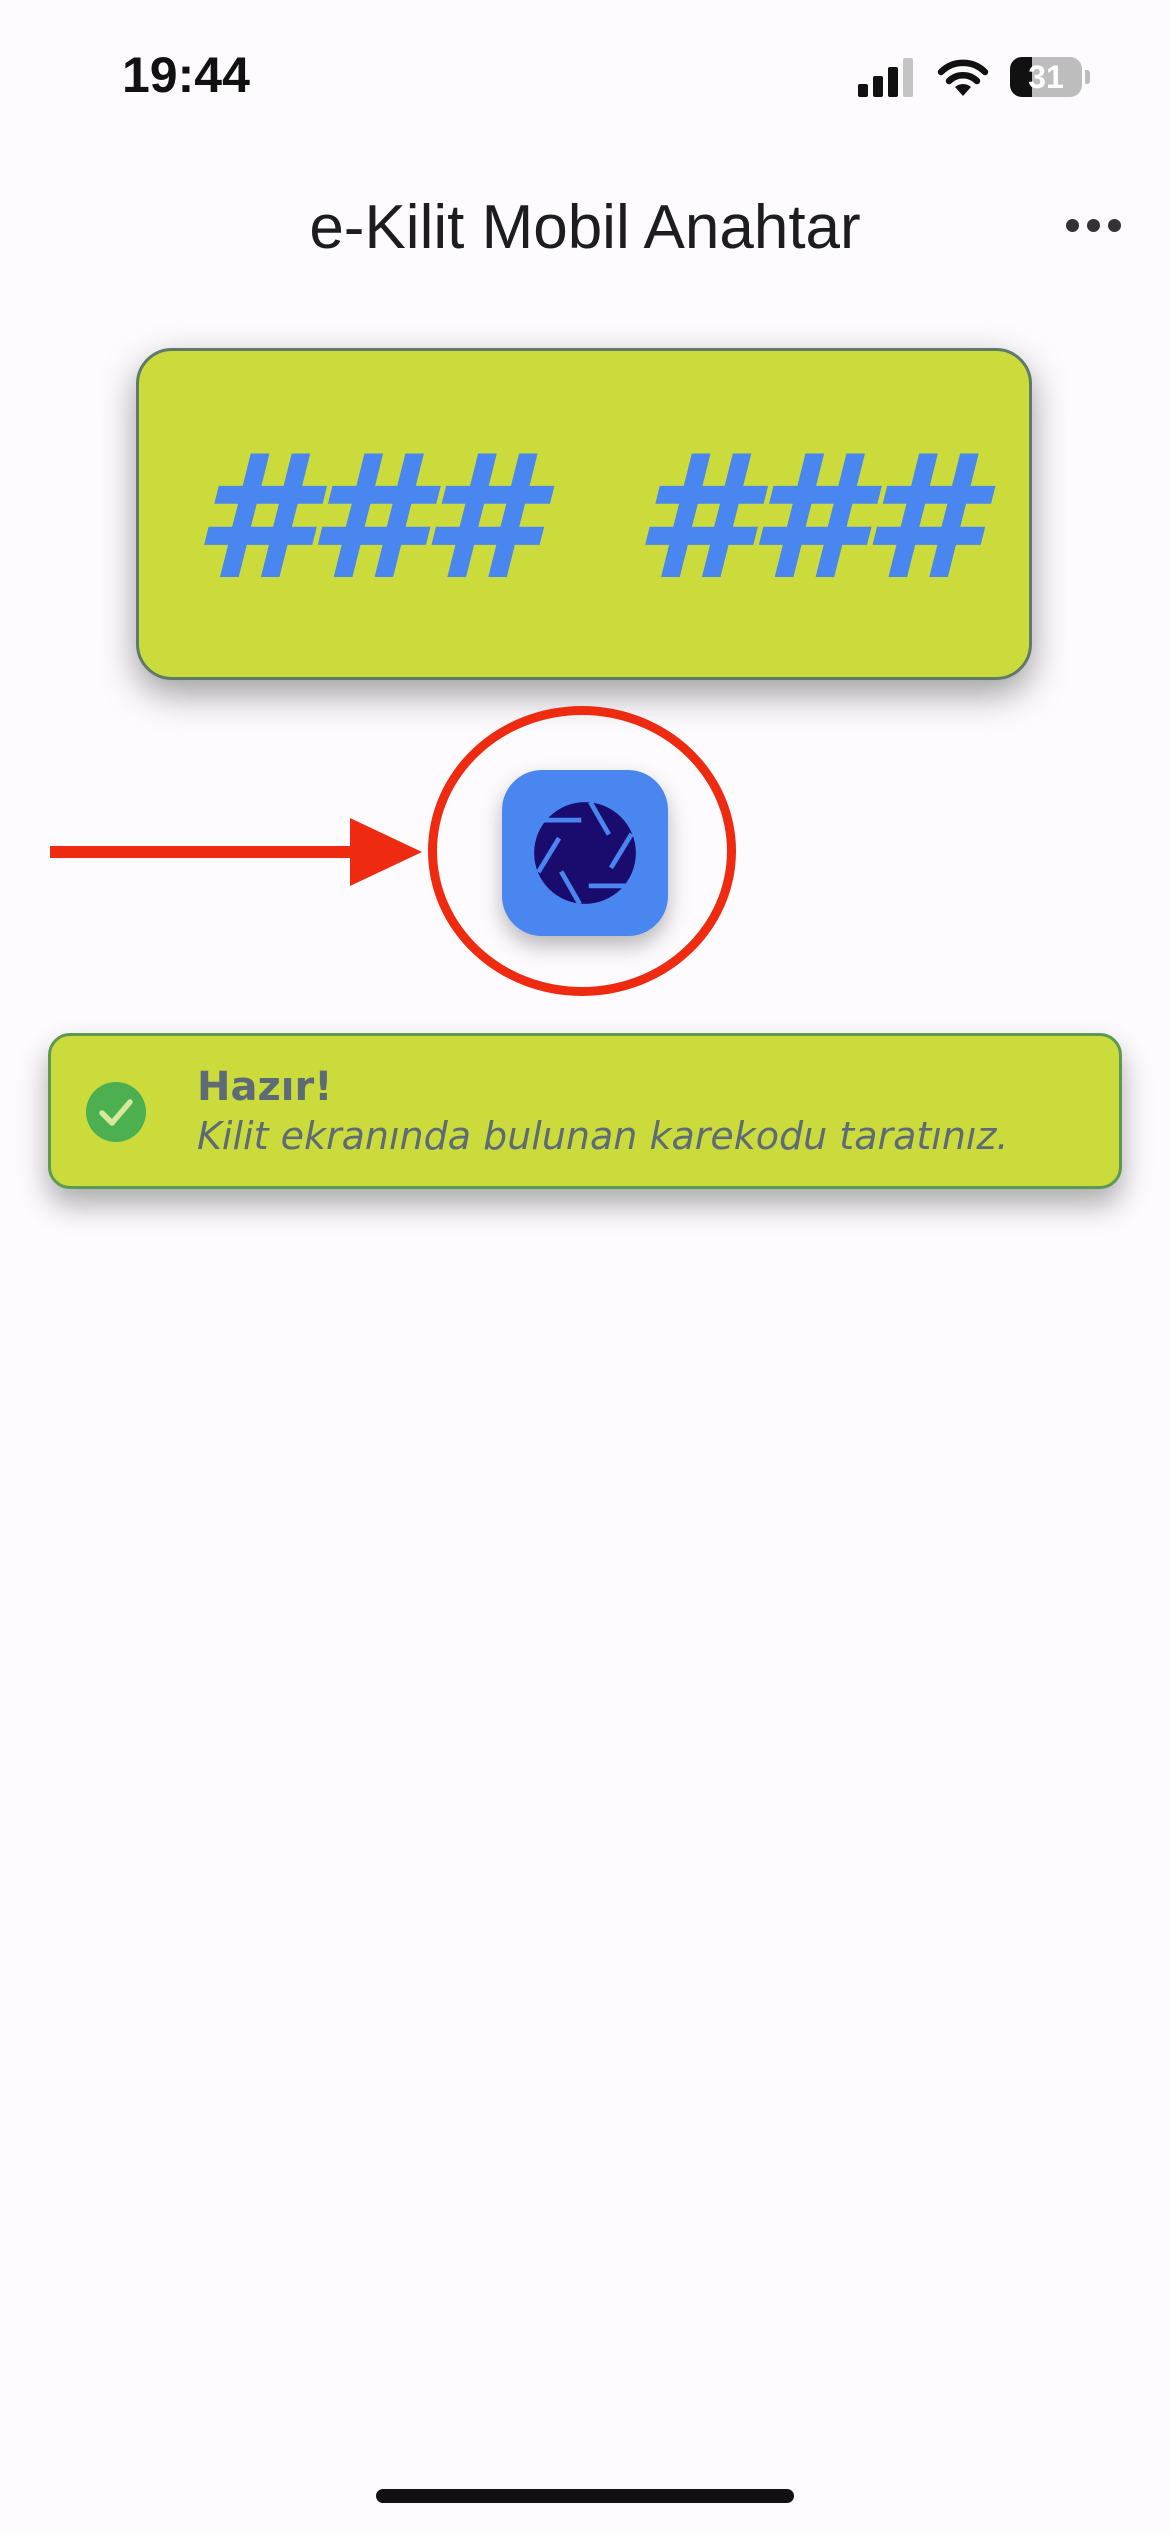 The height and width of the screenshot is (2532, 1170). I want to click on battery-body: 31, so click(1046, 77).